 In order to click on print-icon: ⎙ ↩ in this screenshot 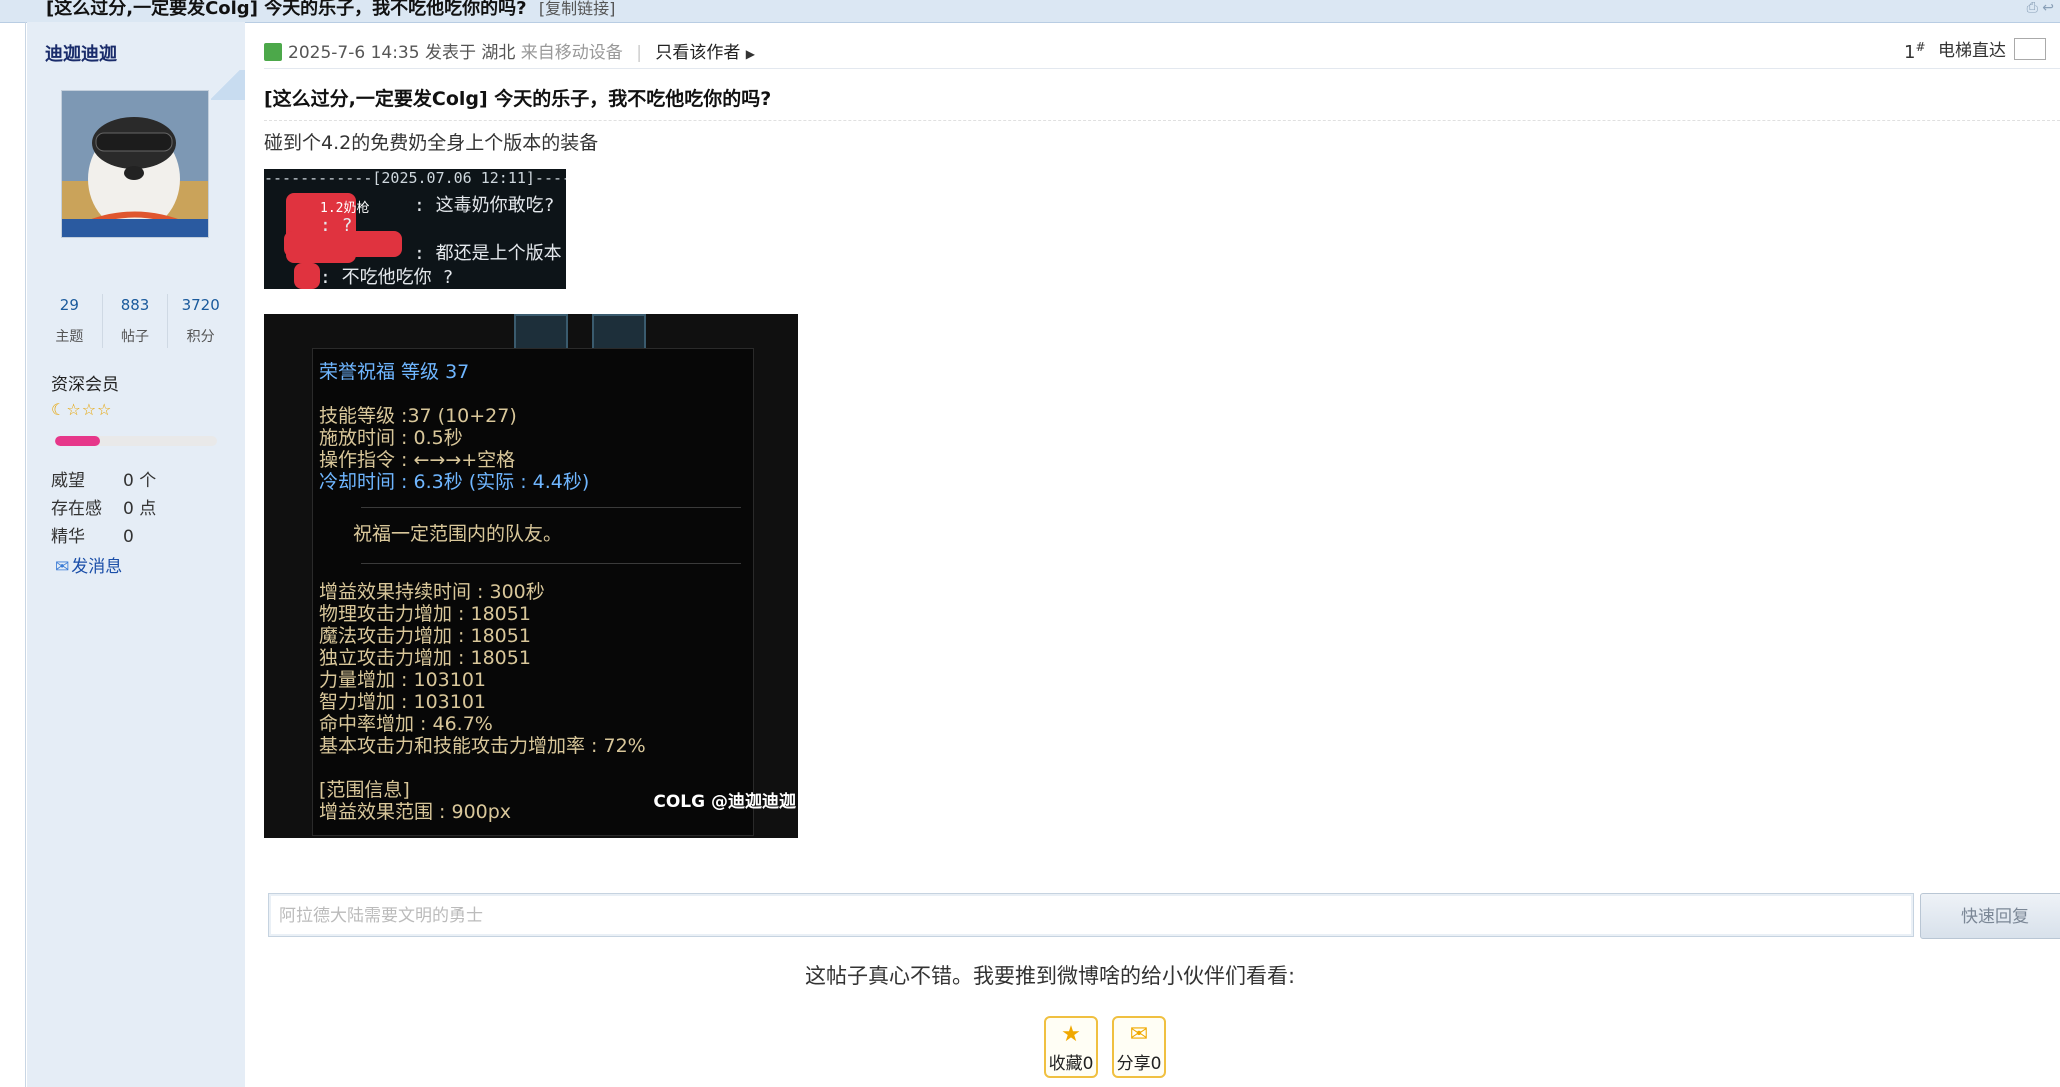, I will do `click(2040, 8)`.